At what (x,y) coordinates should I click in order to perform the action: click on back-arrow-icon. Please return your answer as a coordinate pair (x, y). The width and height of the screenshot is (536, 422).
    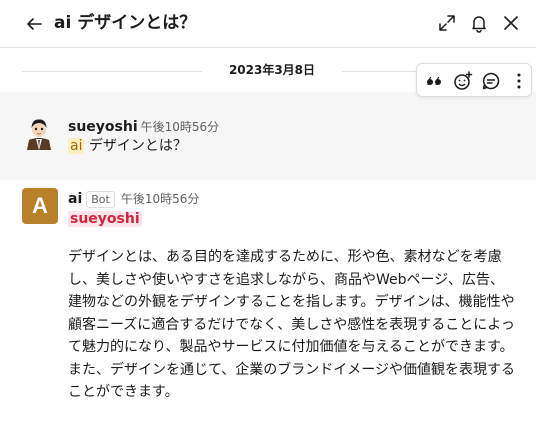
    Looking at the image, I should click on (34, 24).